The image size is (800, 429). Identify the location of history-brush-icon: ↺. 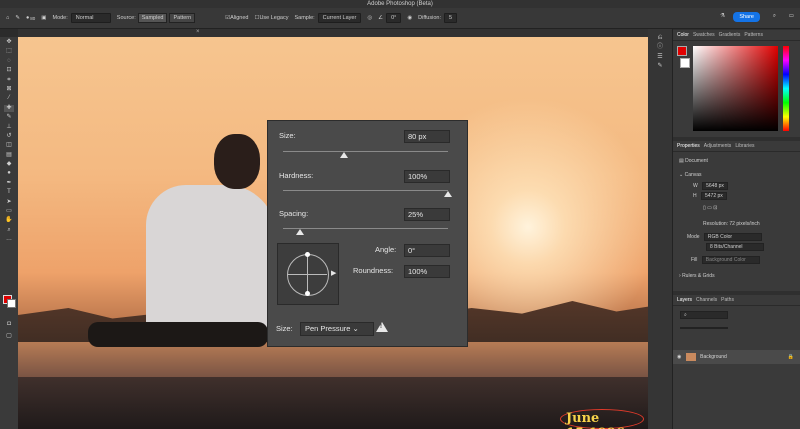
(9, 136).